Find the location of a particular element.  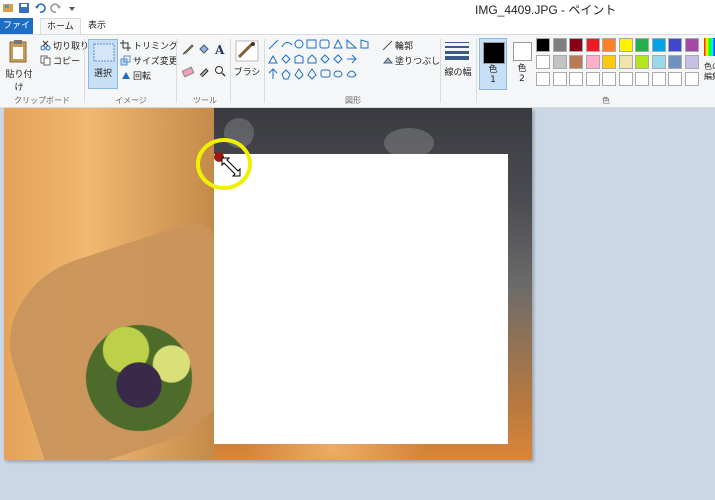

resize-cursor-icon is located at coordinates (231, 167).